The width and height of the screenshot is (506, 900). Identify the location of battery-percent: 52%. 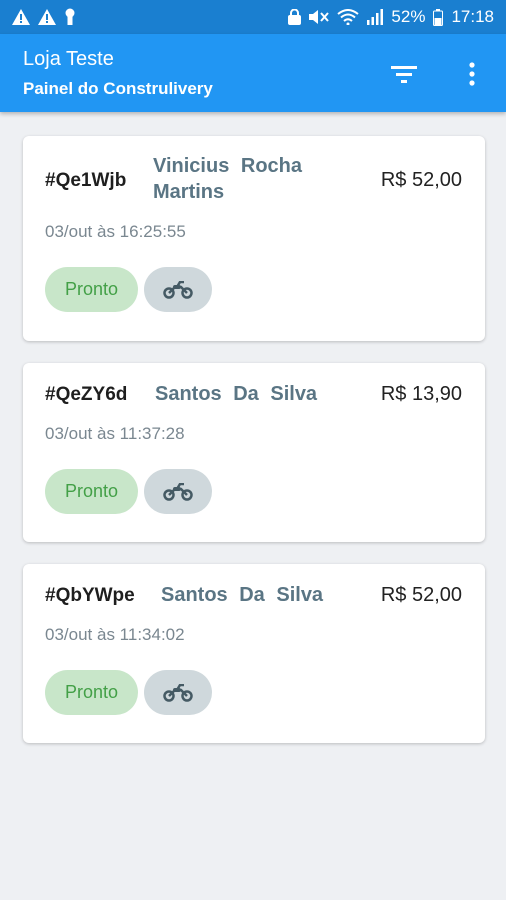
(408, 16).